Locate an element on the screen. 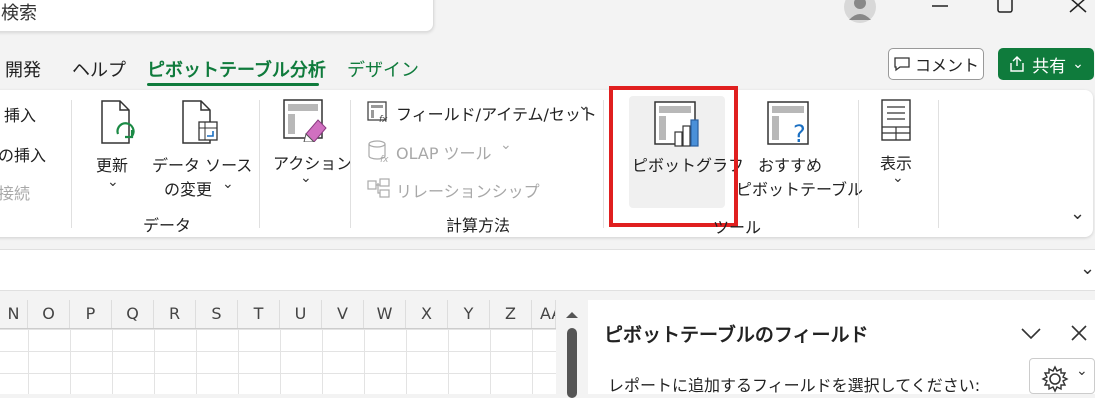 The height and width of the screenshot is (398, 1095). filter-connections-button: 接続 is located at coordinates (15, 192).